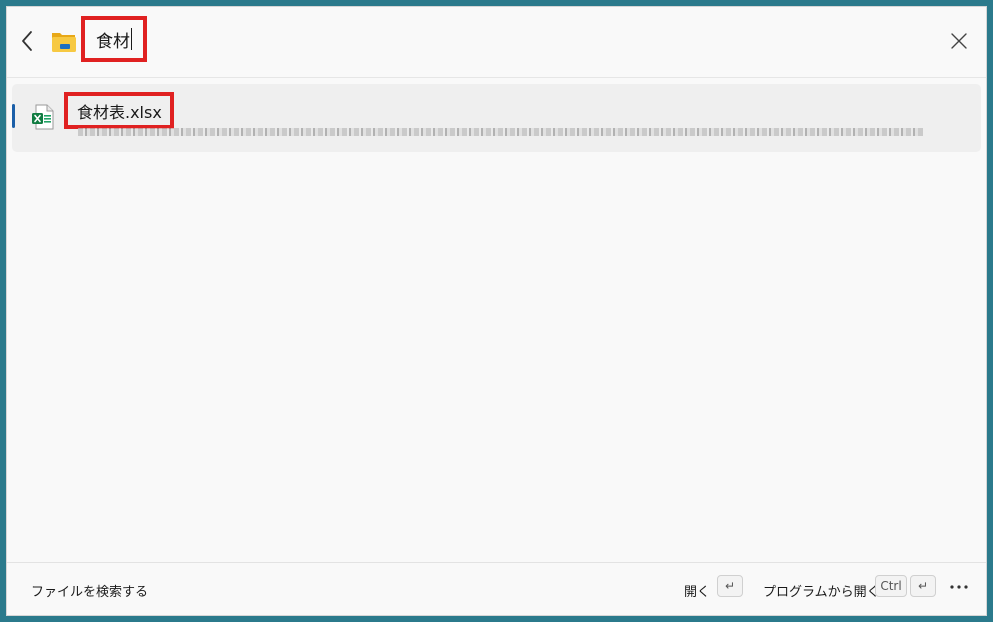 The image size is (993, 622). What do you see at coordinates (697, 590) in the screenshot?
I see `open-action: 開く` at bounding box center [697, 590].